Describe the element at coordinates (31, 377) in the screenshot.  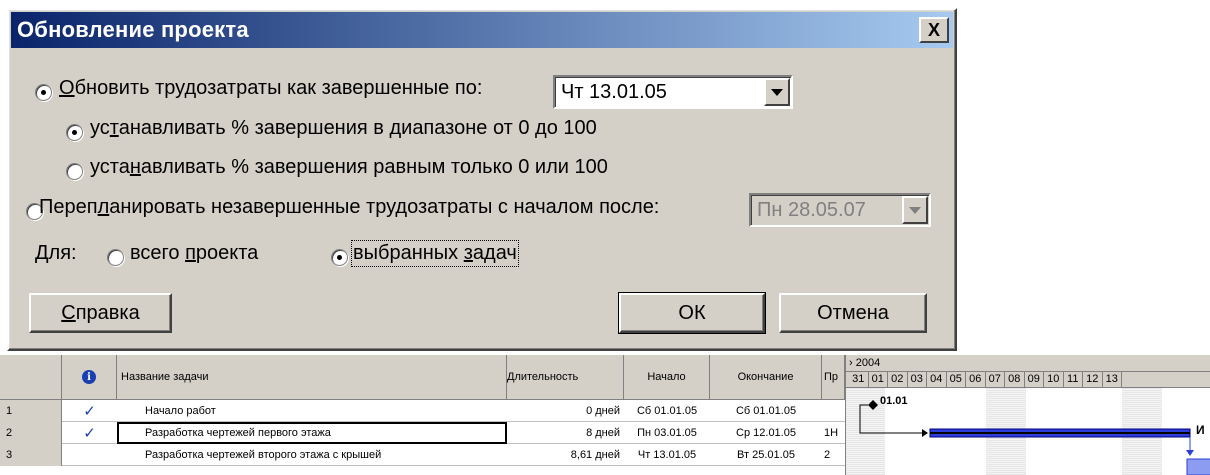
I see `header-row-number` at that location.